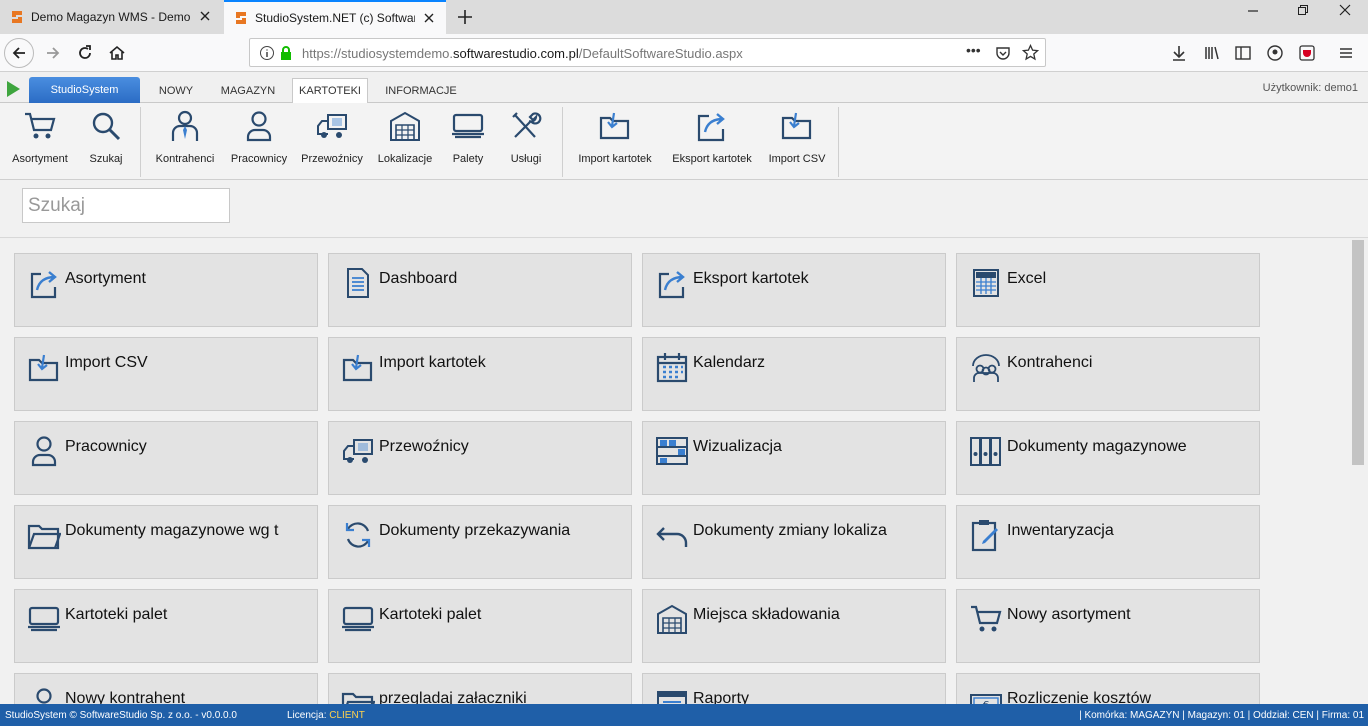 This screenshot has height=726, width=1368. What do you see at coordinates (1108, 374) in the screenshot?
I see `tile-kontrahenci: Kontrahenci` at bounding box center [1108, 374].